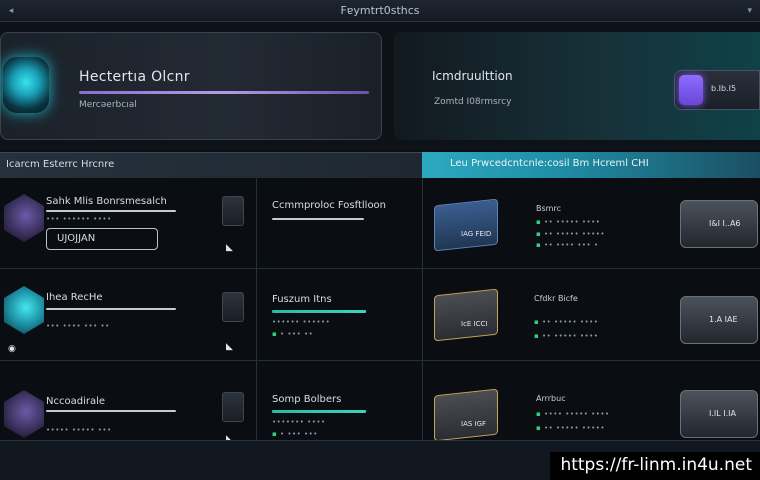  I want to click on row2-col1-meta: ••• •••• ••• ••, so click(78, 326).